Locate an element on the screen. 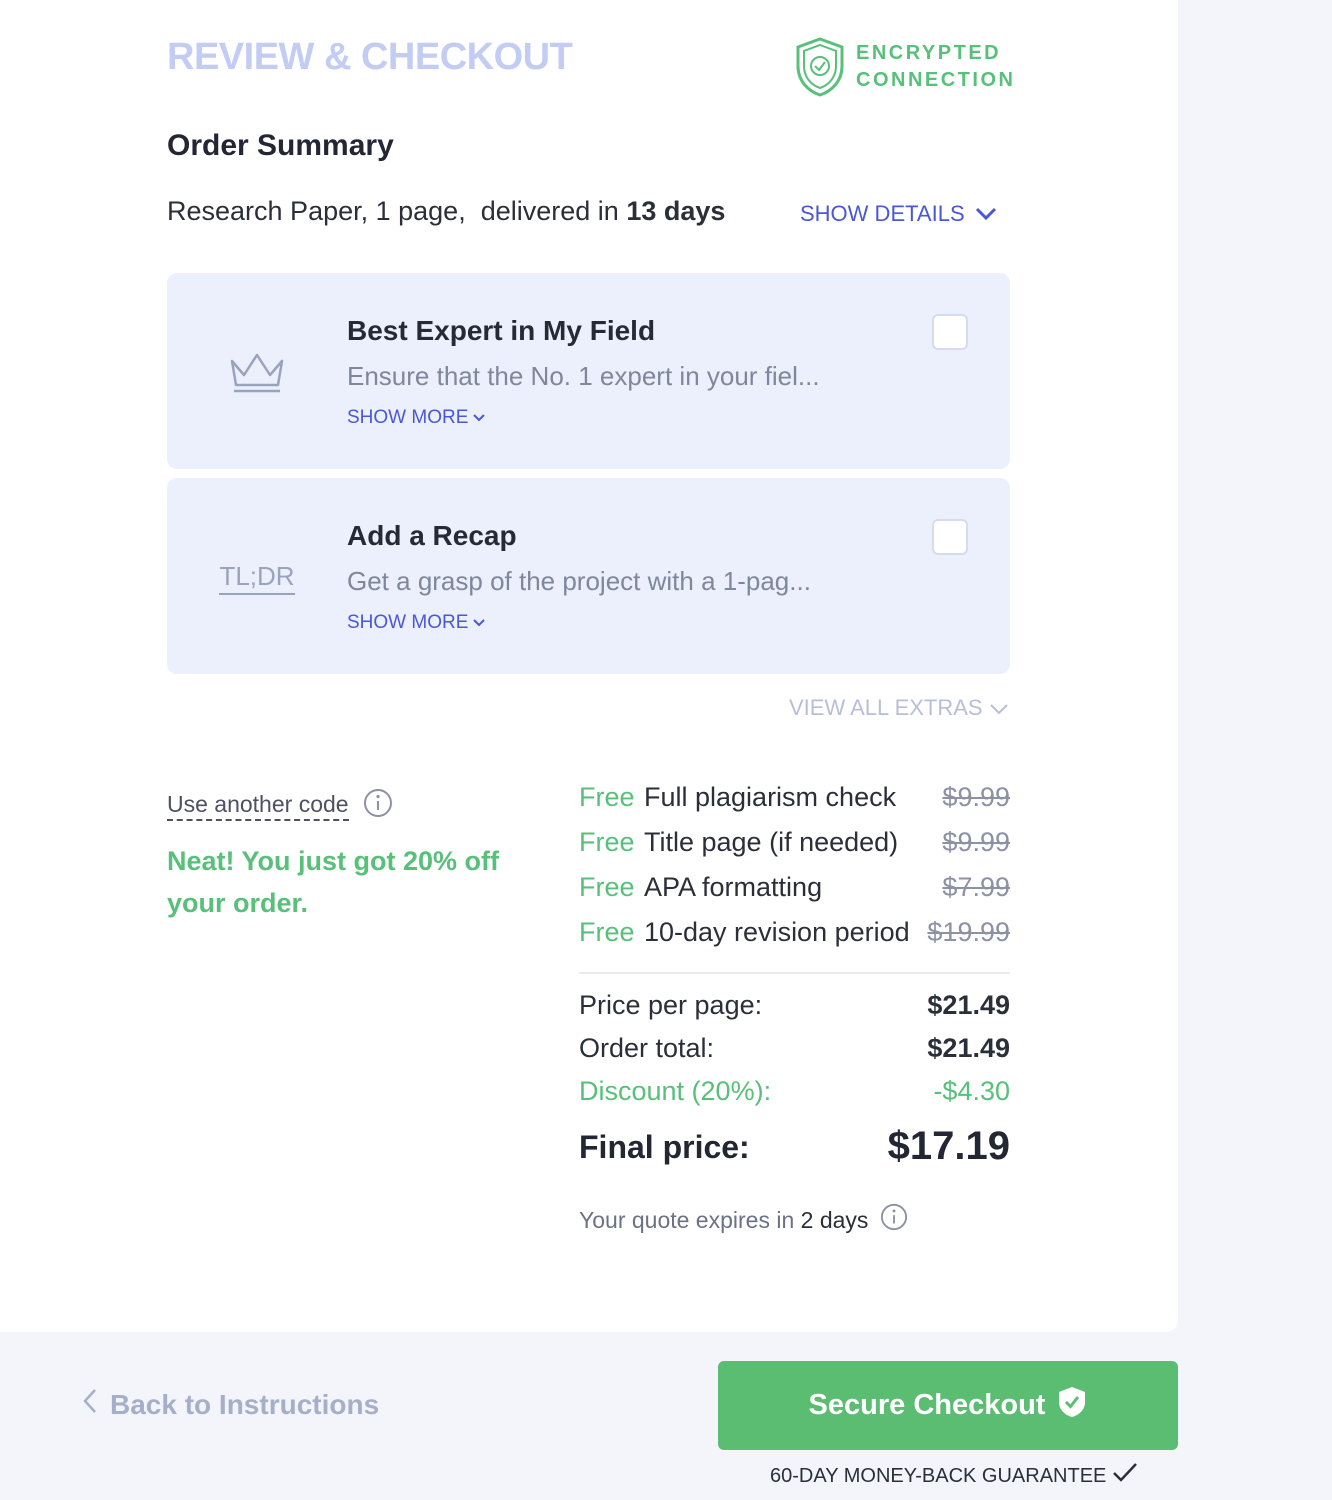 The width and height of the screenshot is (1332, 1500). encrypted-connection-text: ENCRYPTED CONNECTION is located at coordinates (936, 66).